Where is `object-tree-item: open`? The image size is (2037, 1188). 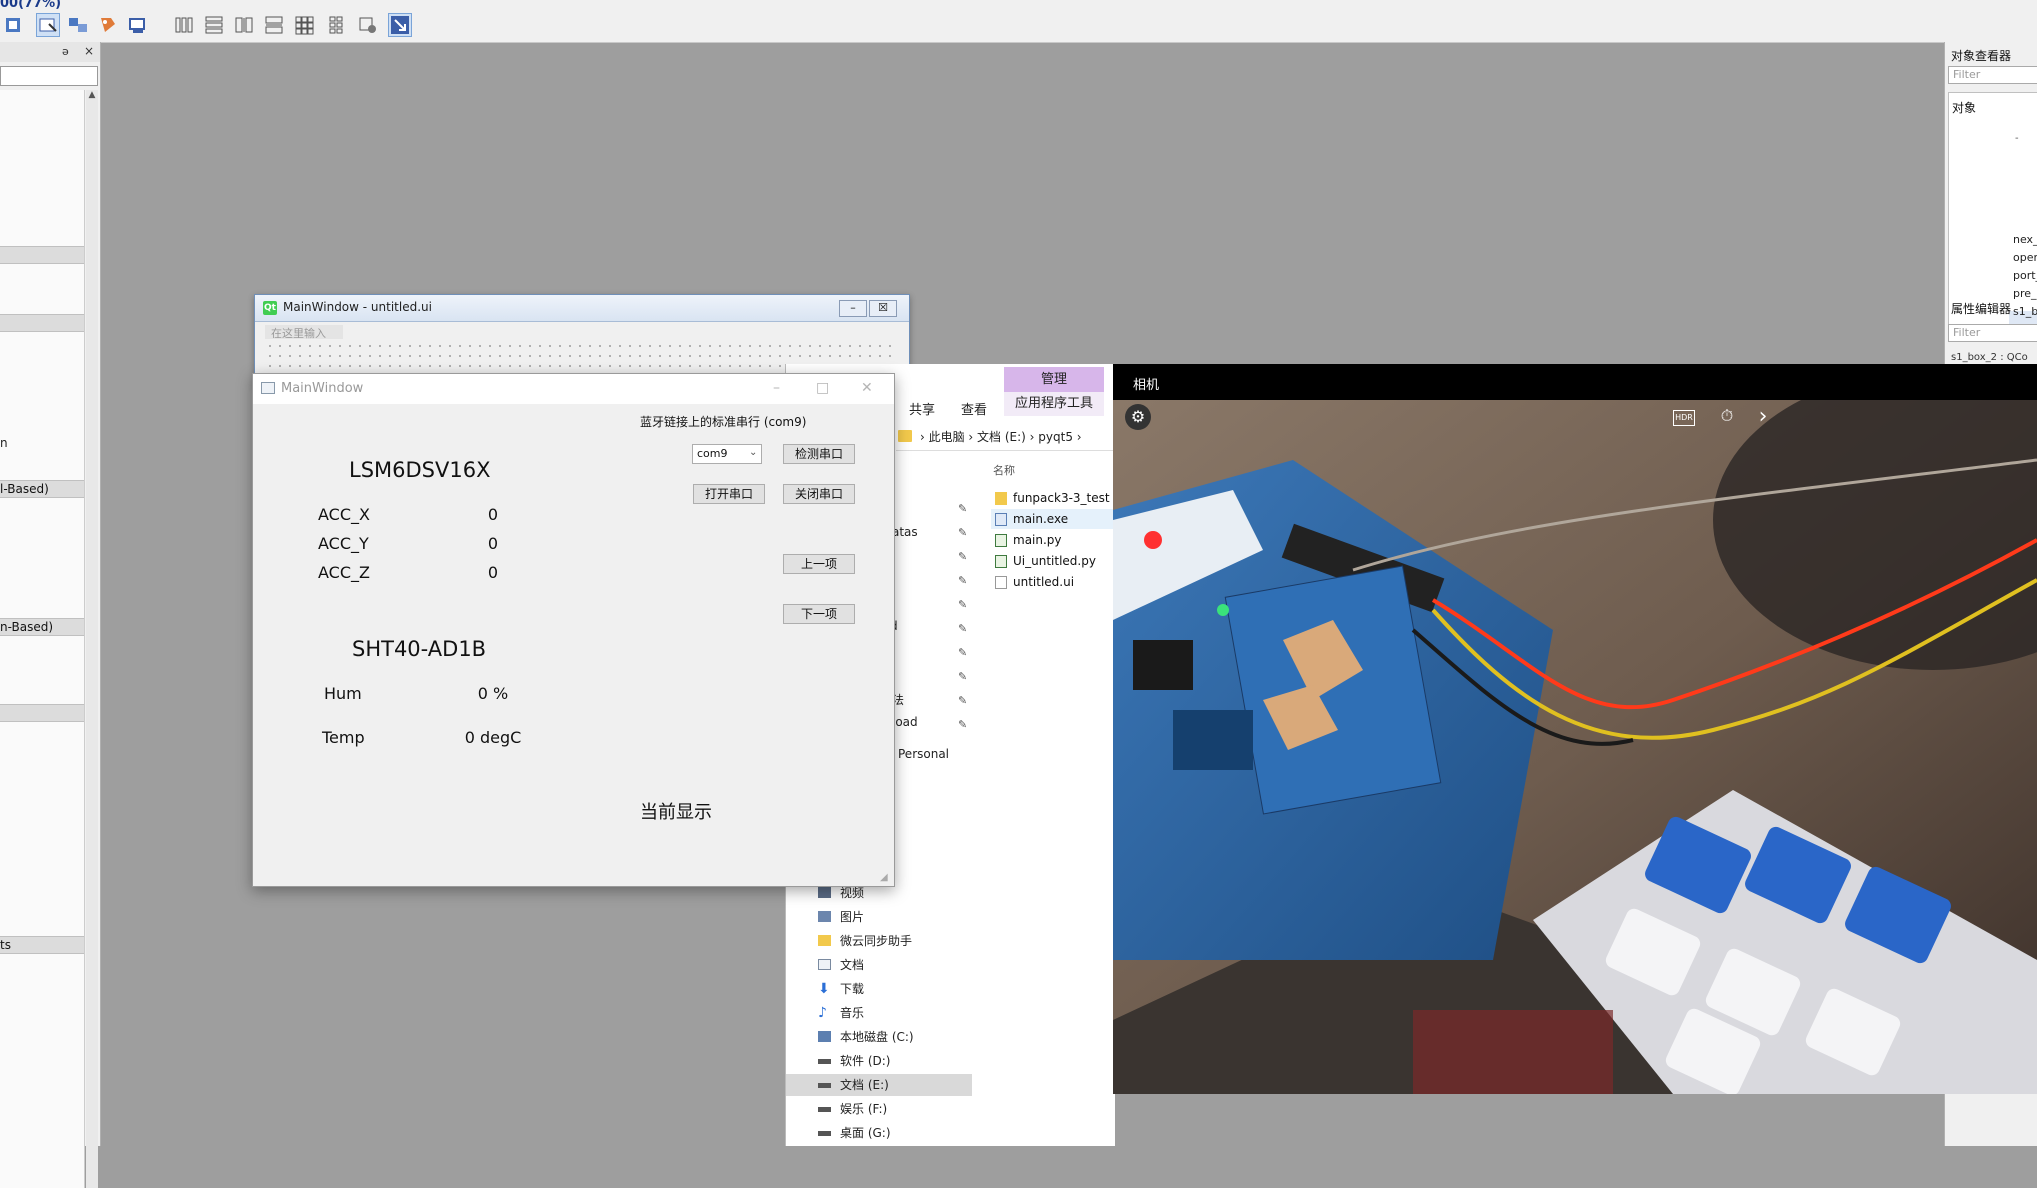
object-tree-item: open is located at coordinates (2025, 257).